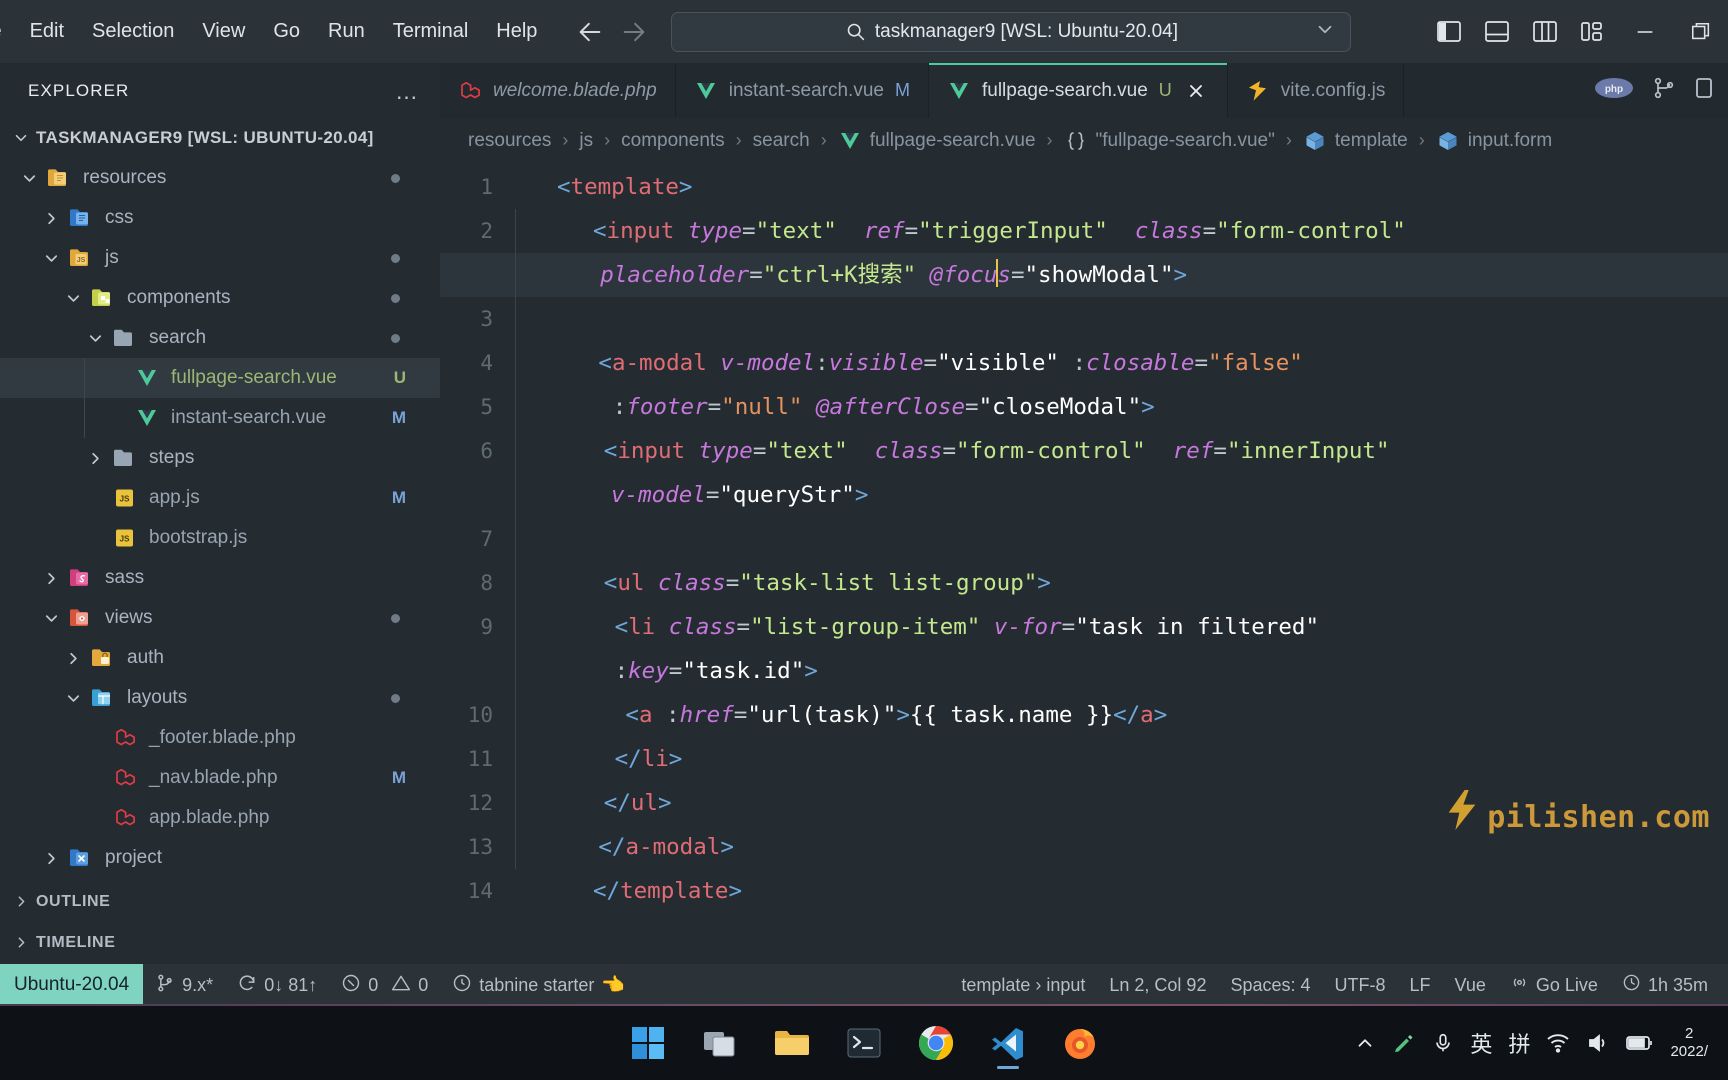  I want to click on sidebar-section-outline: OUTLINE, so click(220, 901).